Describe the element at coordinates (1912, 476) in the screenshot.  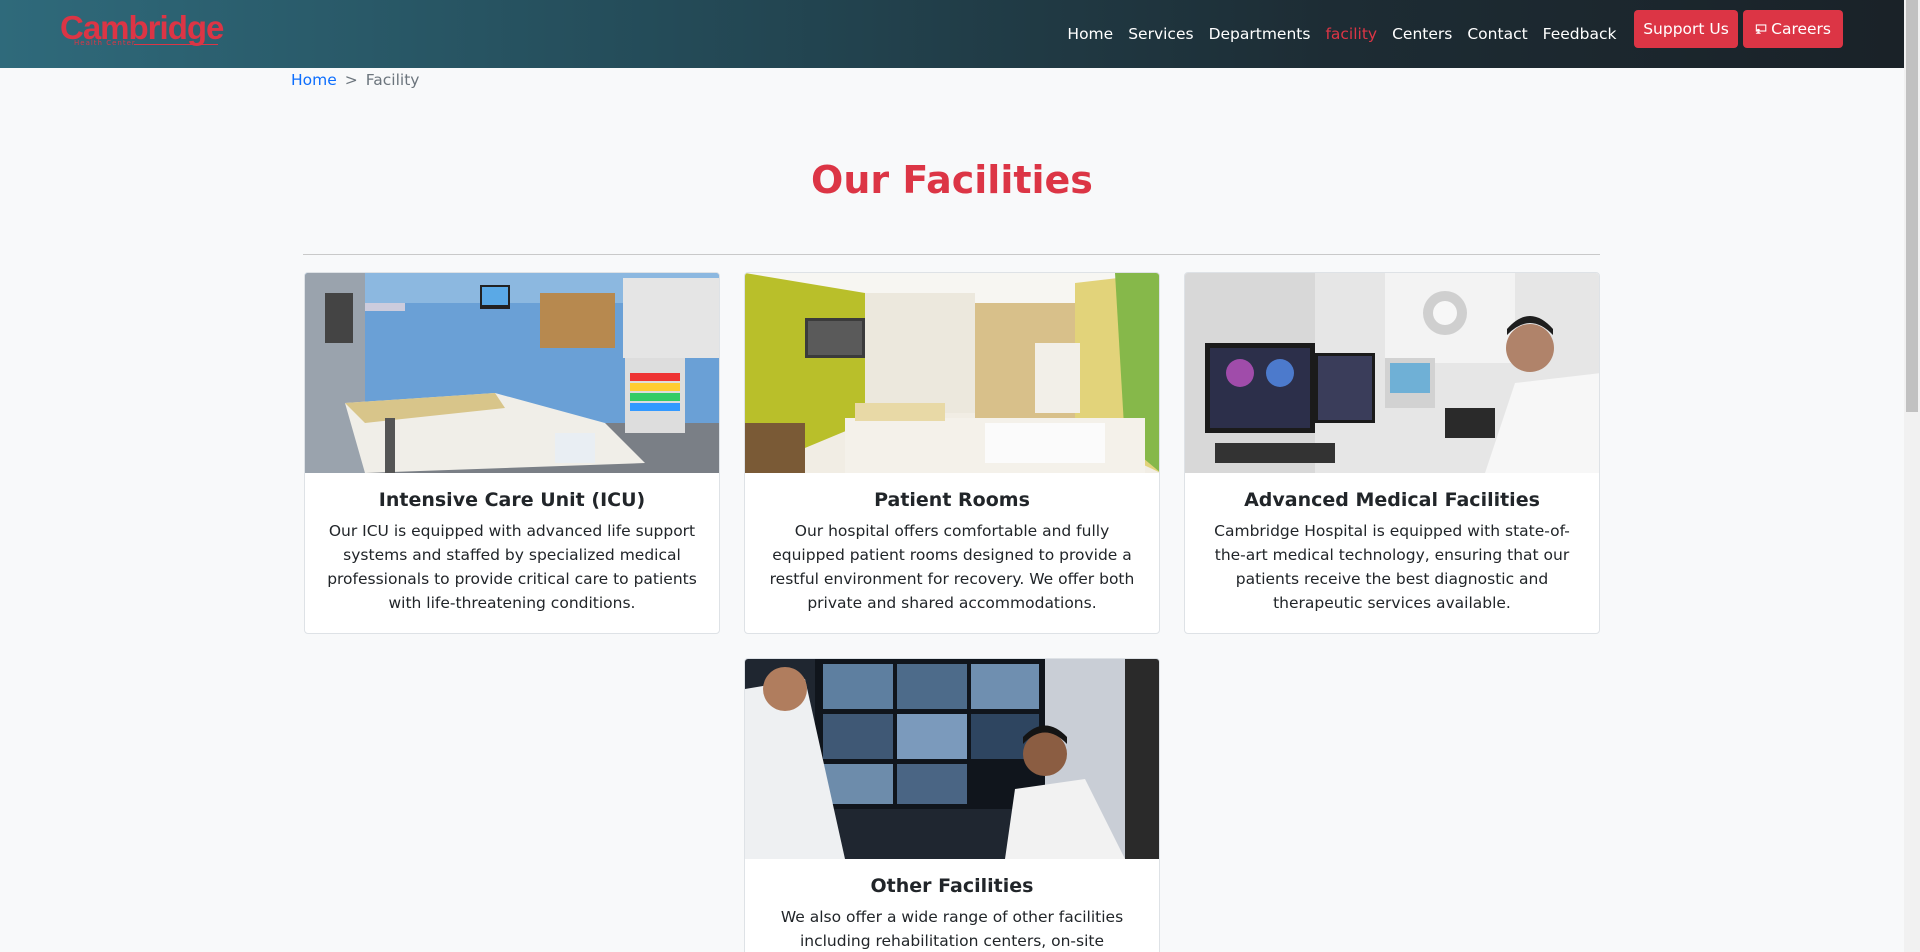
I see `page-scrollbar` at that location.